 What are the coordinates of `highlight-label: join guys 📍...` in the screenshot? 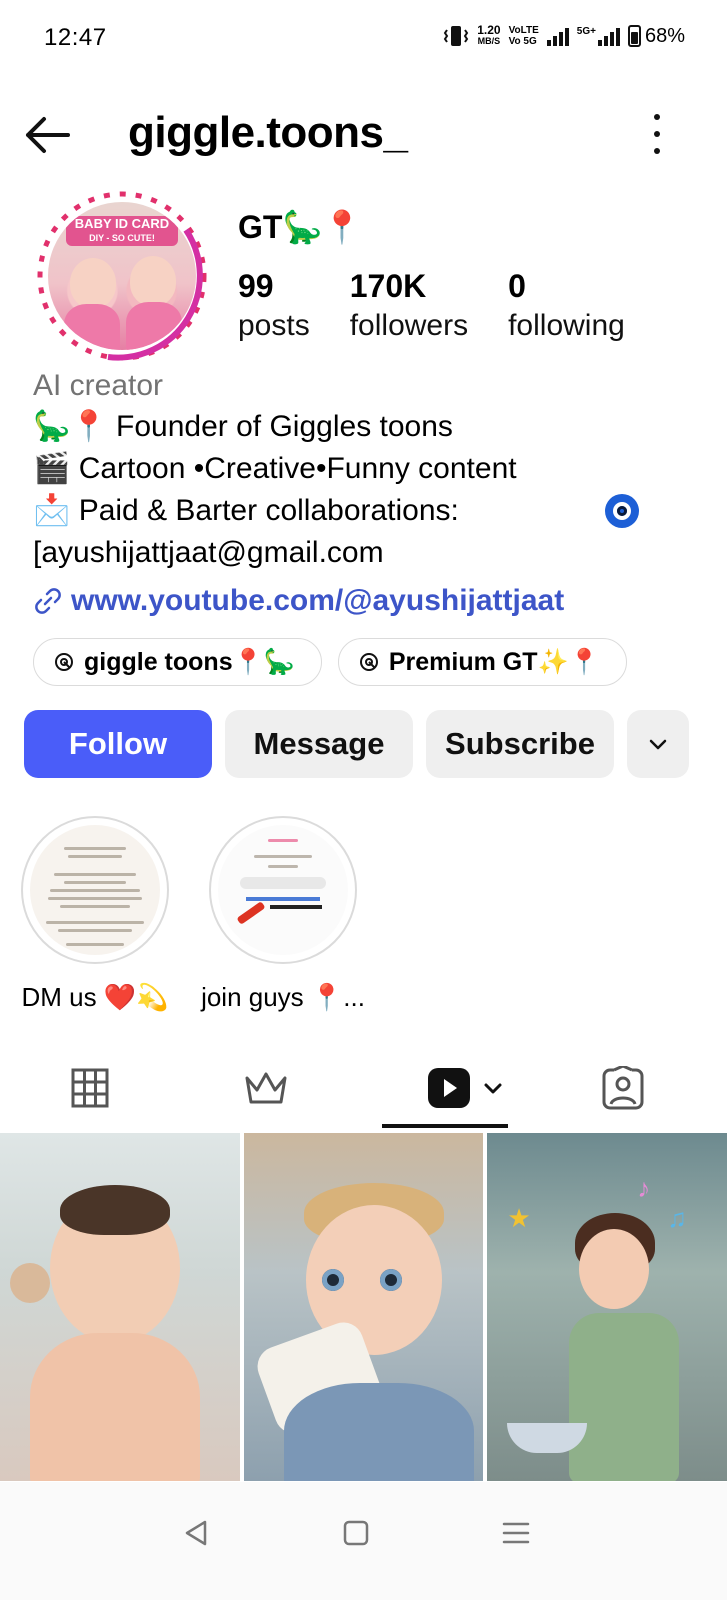 It's located at (283, 997).